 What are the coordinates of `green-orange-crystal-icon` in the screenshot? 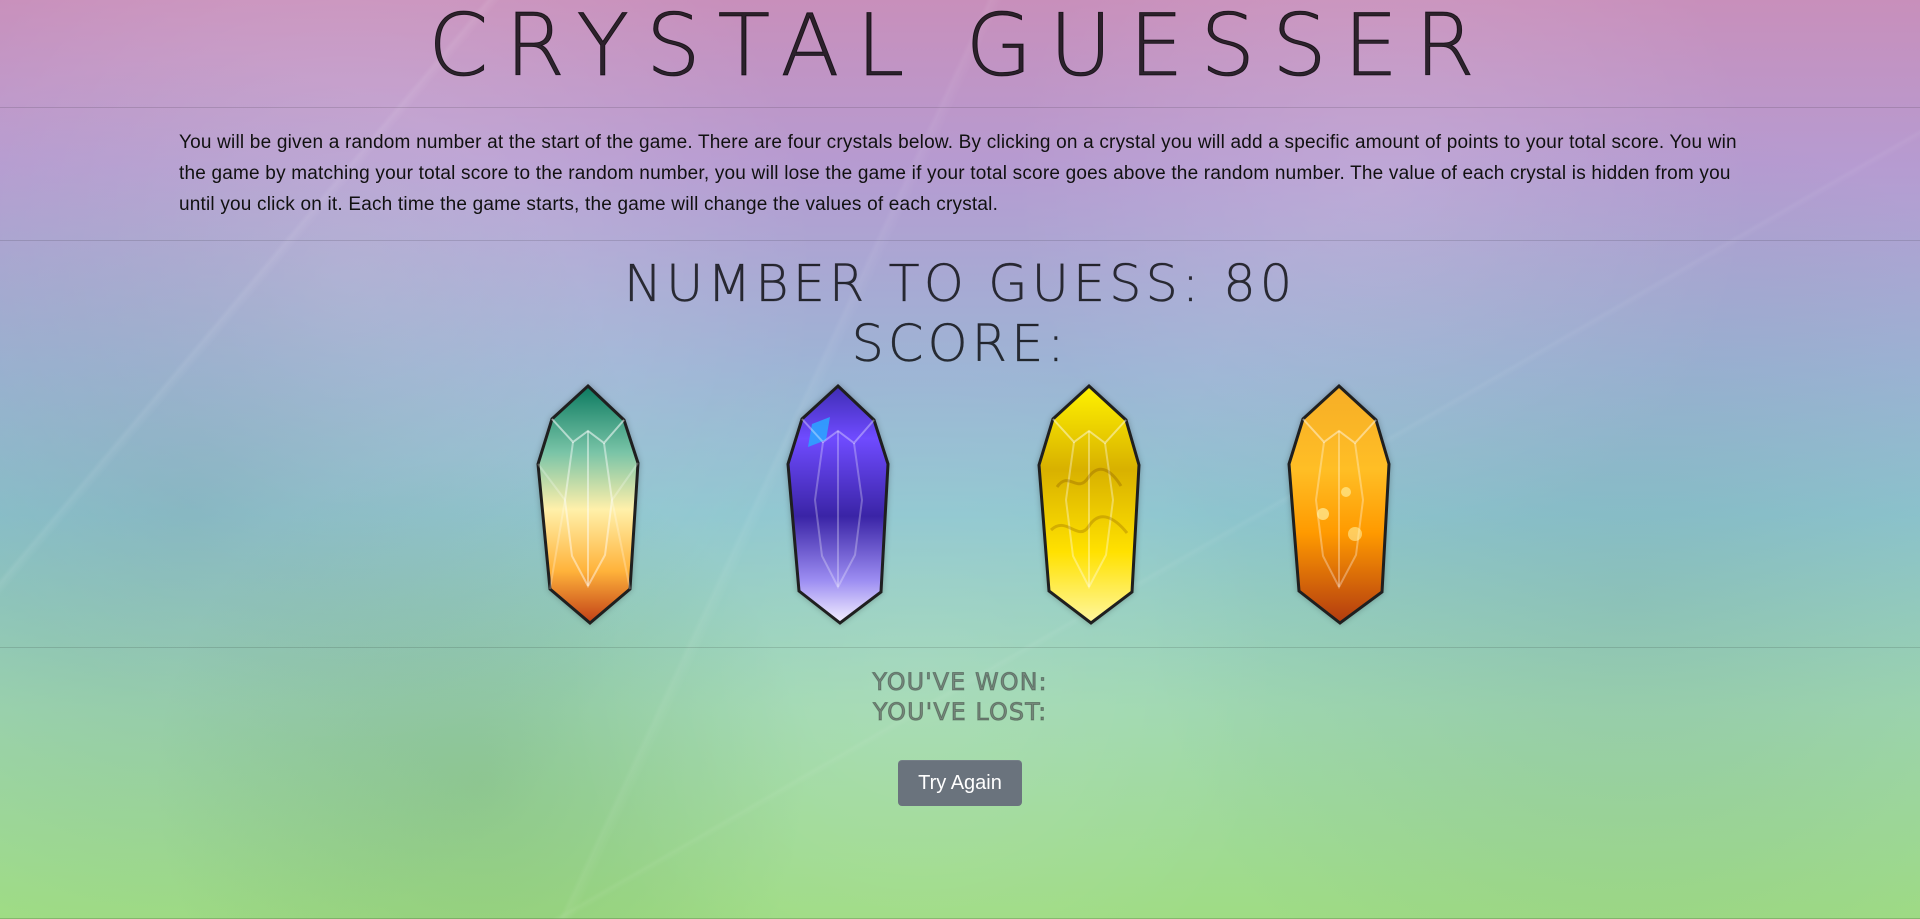 It's located at (588, 504).